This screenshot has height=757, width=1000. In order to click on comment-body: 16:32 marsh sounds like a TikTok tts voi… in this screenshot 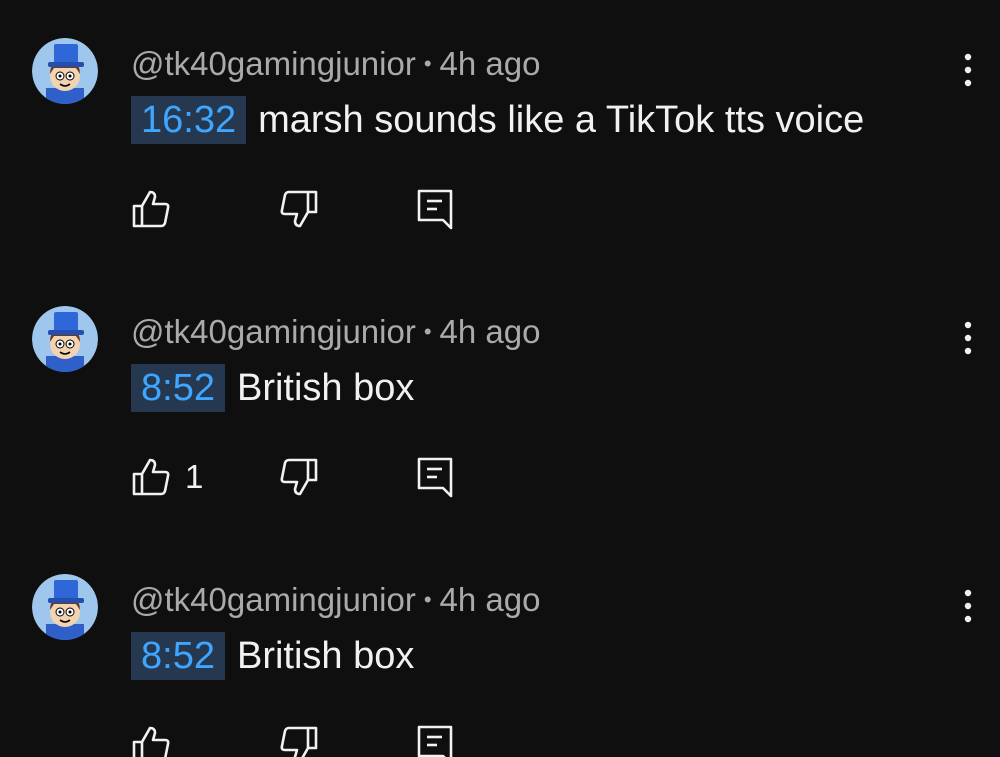, I will do `click(497, 120)`.